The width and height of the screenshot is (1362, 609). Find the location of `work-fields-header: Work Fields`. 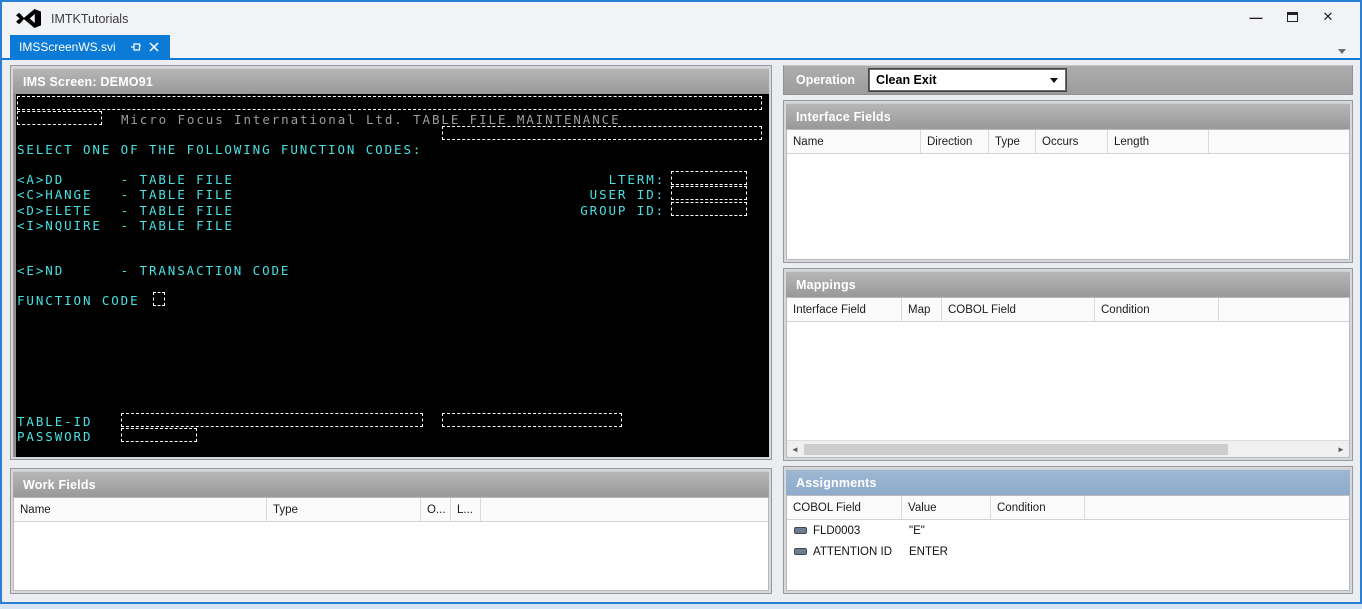

work-fields-header: Work Fields is located at coordinates (391, 484).